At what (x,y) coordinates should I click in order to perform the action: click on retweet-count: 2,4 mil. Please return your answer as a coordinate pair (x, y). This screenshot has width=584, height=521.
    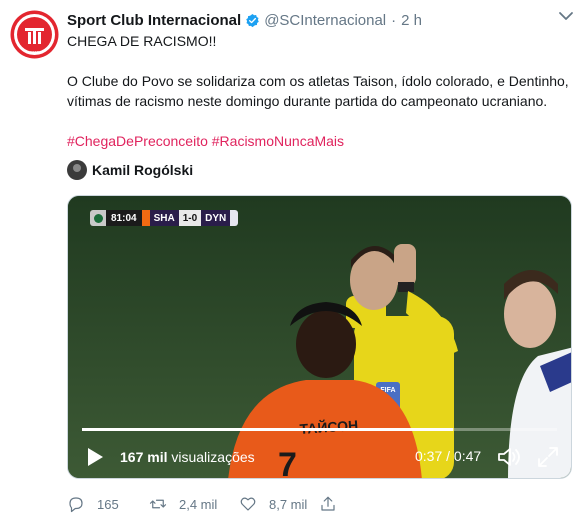
    Looking at the image, I should click on (198, 504).